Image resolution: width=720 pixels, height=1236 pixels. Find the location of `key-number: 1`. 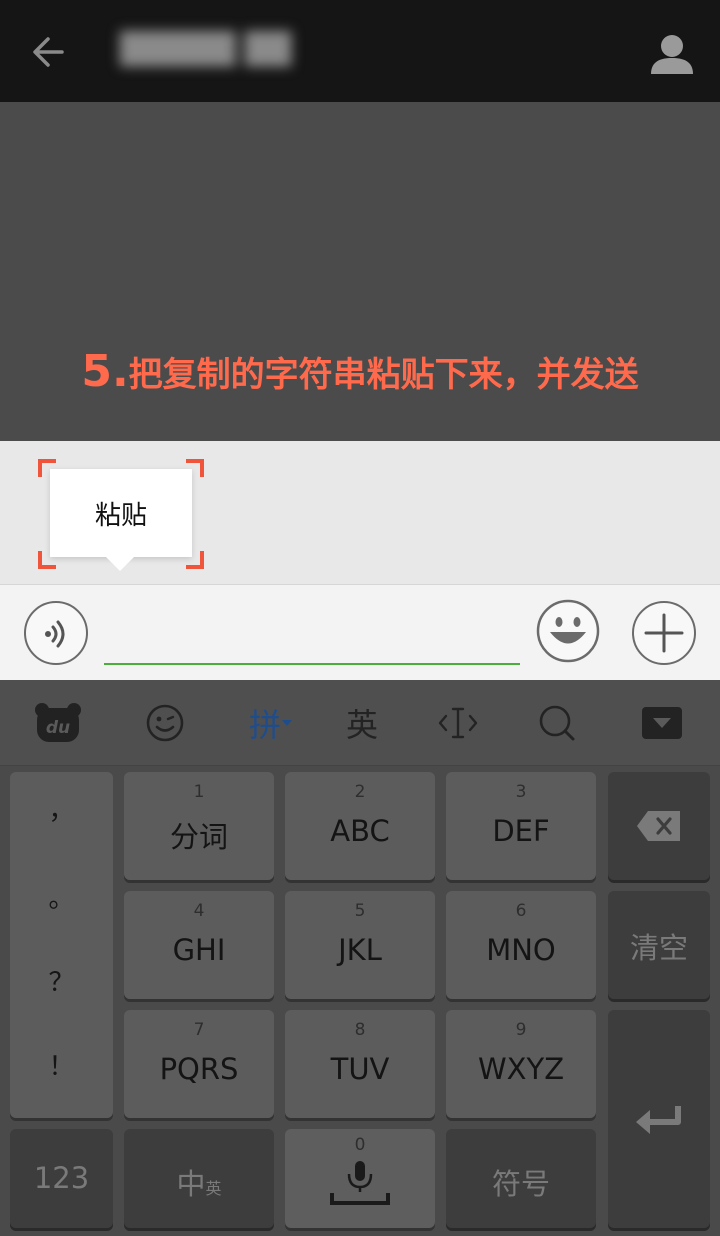

key-number: 1 is located at coordinates (199, 792).